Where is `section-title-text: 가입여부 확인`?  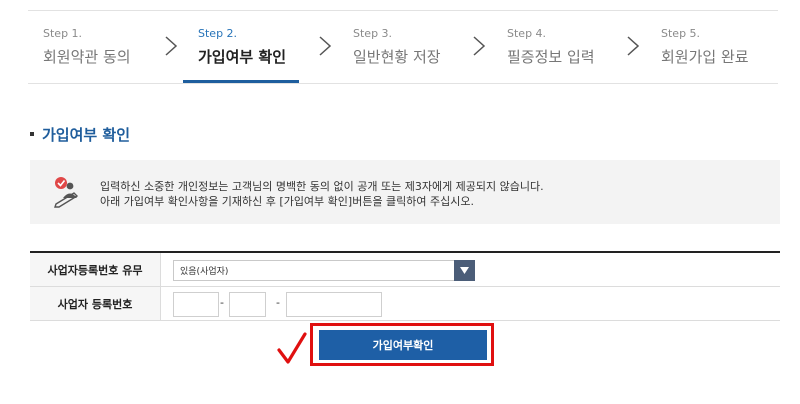
section-title-text: 가입여부 확인 is located at coordinates (86, 135).